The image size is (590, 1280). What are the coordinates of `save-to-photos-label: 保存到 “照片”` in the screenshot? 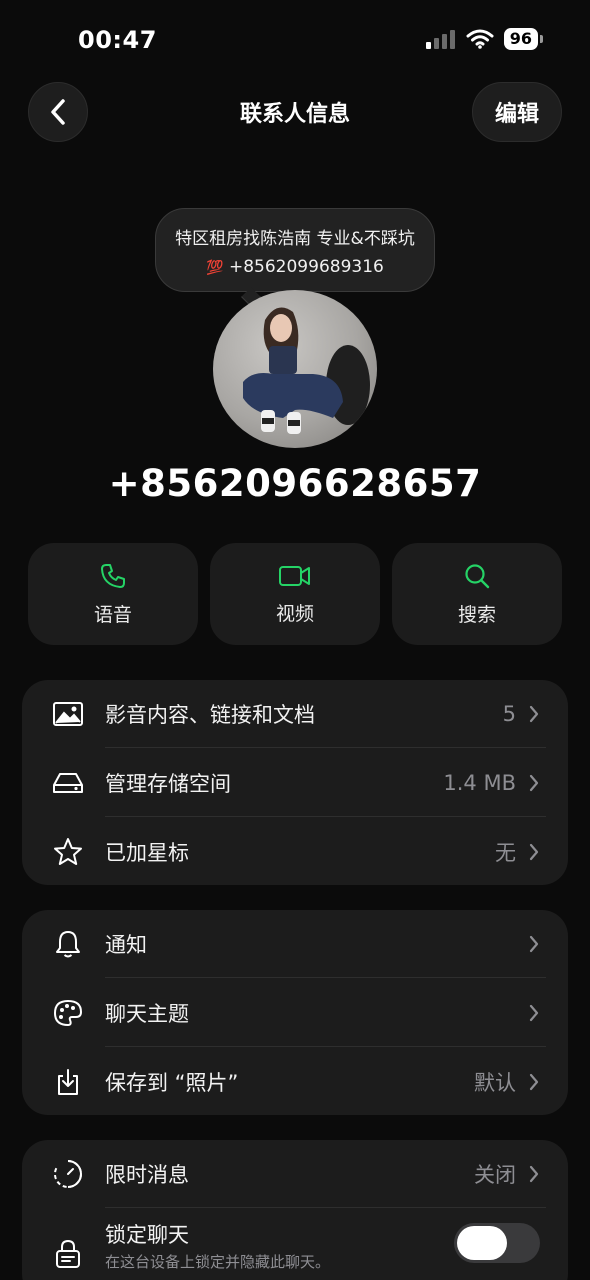 It's located at (172, 1083).